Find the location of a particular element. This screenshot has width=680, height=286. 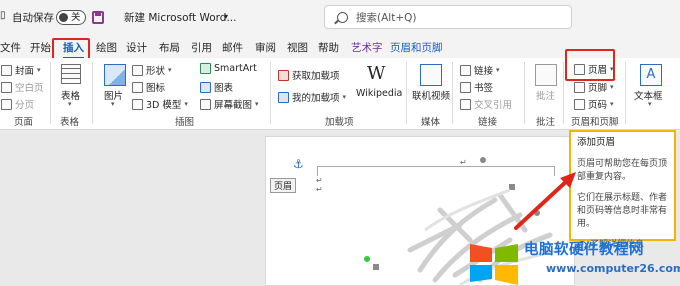

shapes-button: 形状 ▾ is located at coordinates (152, 70).